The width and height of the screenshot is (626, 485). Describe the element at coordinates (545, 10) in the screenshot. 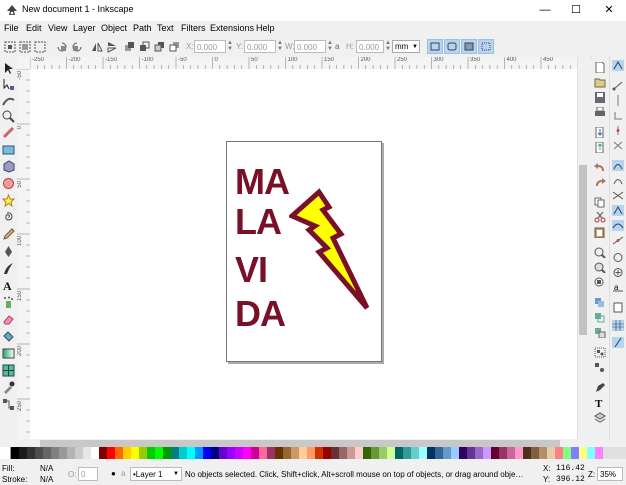

I see `minimize-button: —` at that location.